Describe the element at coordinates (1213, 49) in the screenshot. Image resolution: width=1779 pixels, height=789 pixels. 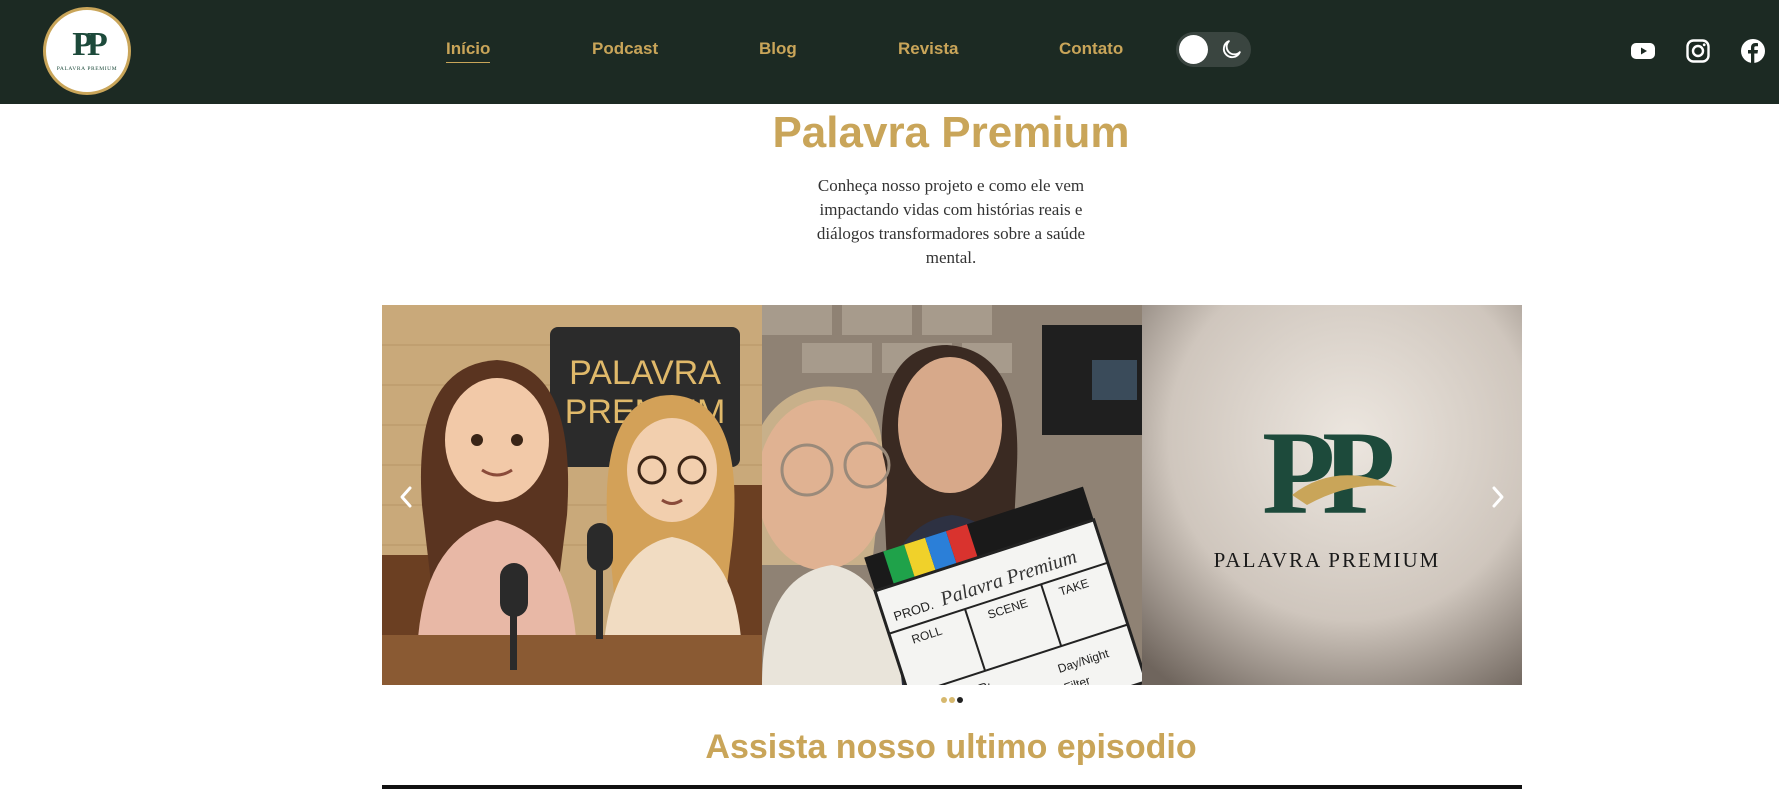
I see `theme-toggle` at that location.